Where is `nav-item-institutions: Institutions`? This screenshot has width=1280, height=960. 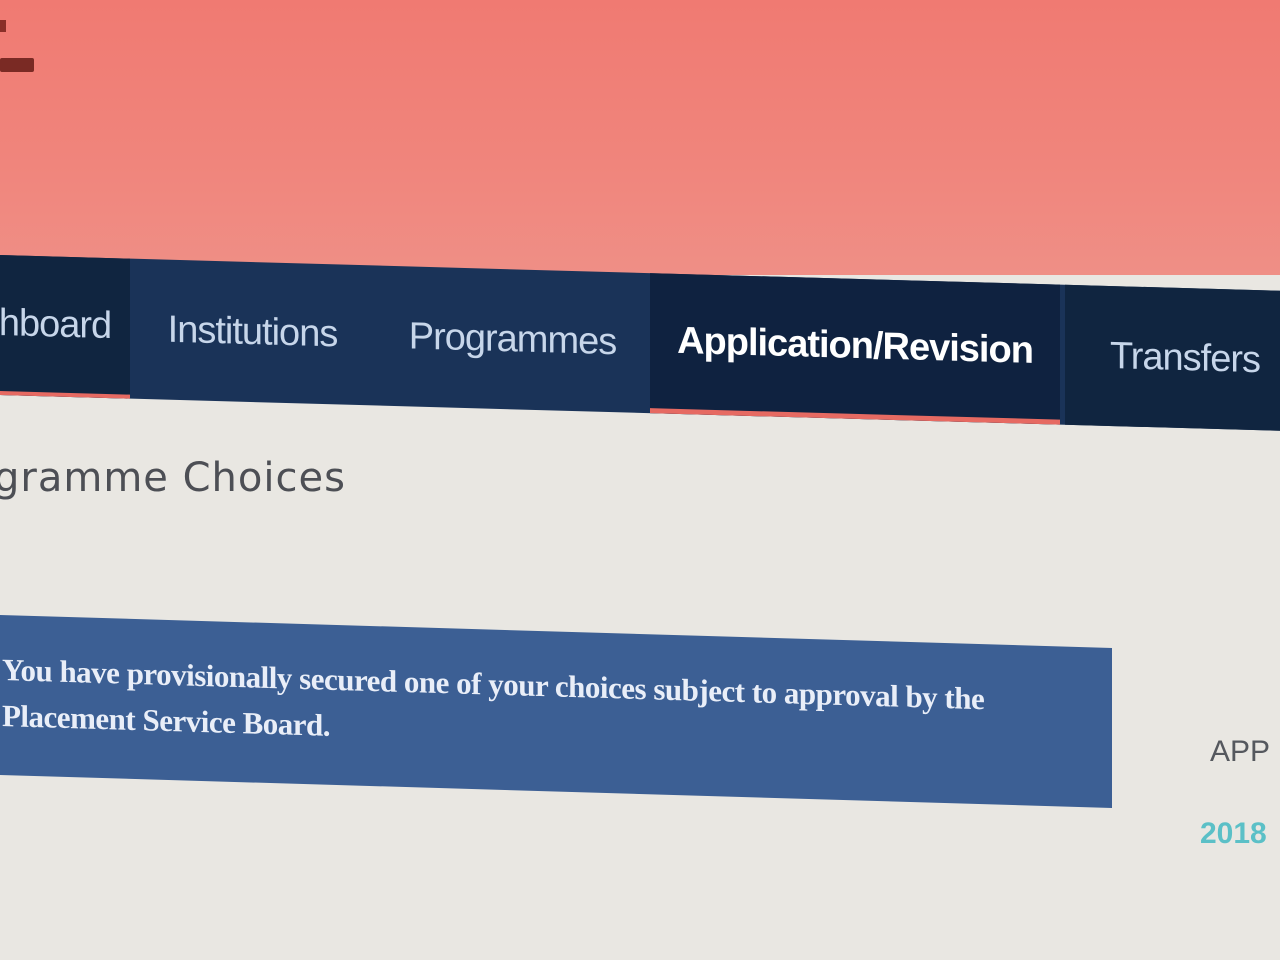
nav-item-institutions: Institutions is located at coordinates (252, 332).